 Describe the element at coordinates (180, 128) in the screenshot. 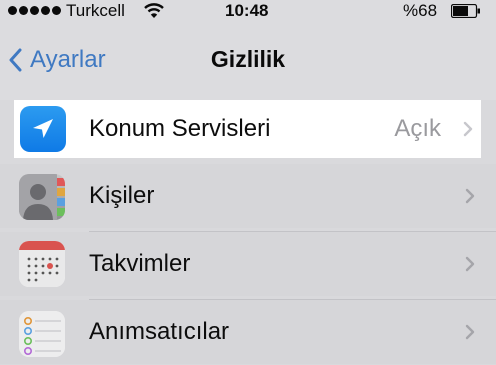

I see `location-services-label: Konum Servisleri` at that location.